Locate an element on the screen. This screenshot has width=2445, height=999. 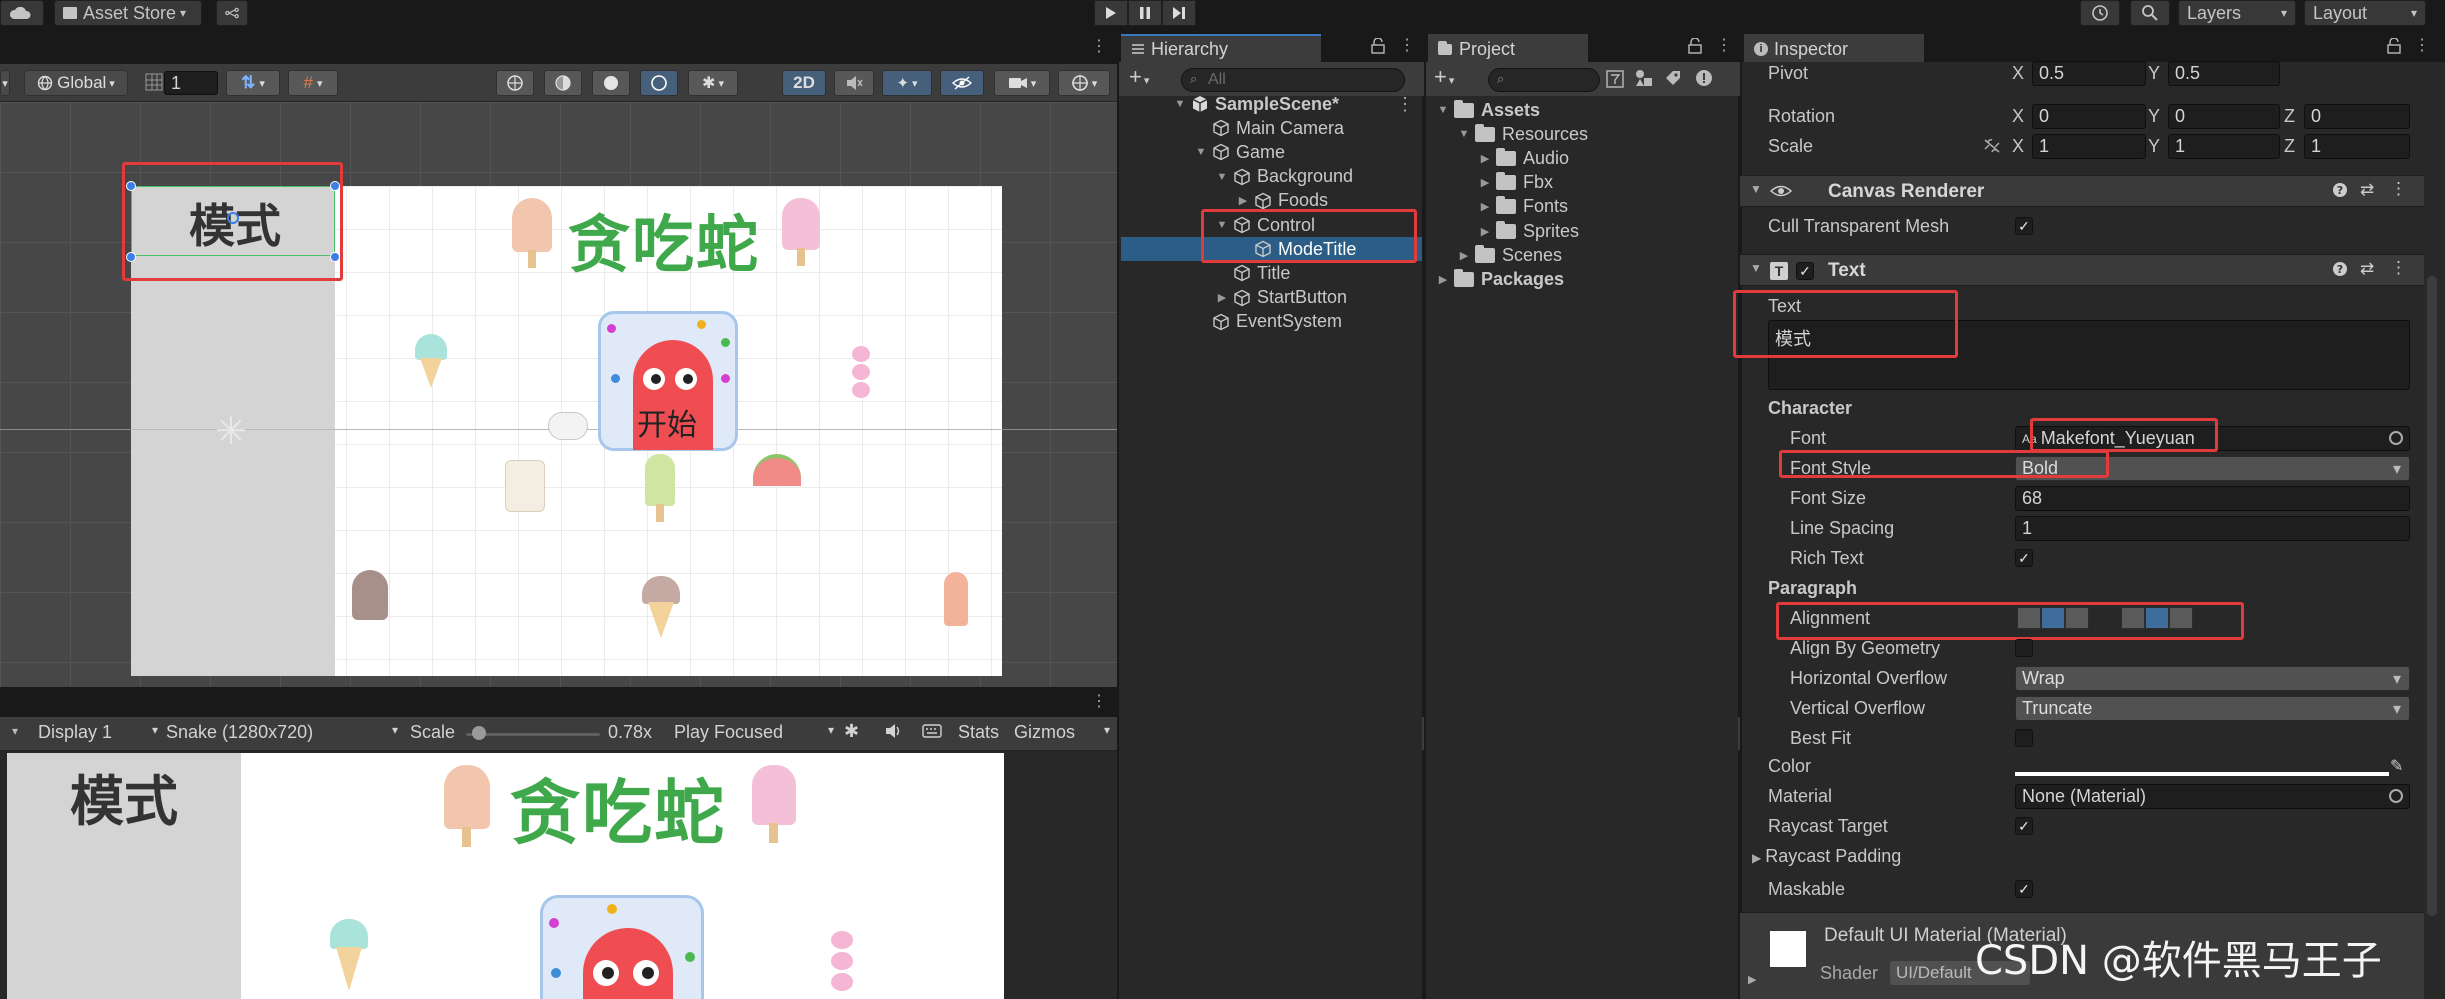
material-field: None (Material) is located at coordinates (2212, 796).